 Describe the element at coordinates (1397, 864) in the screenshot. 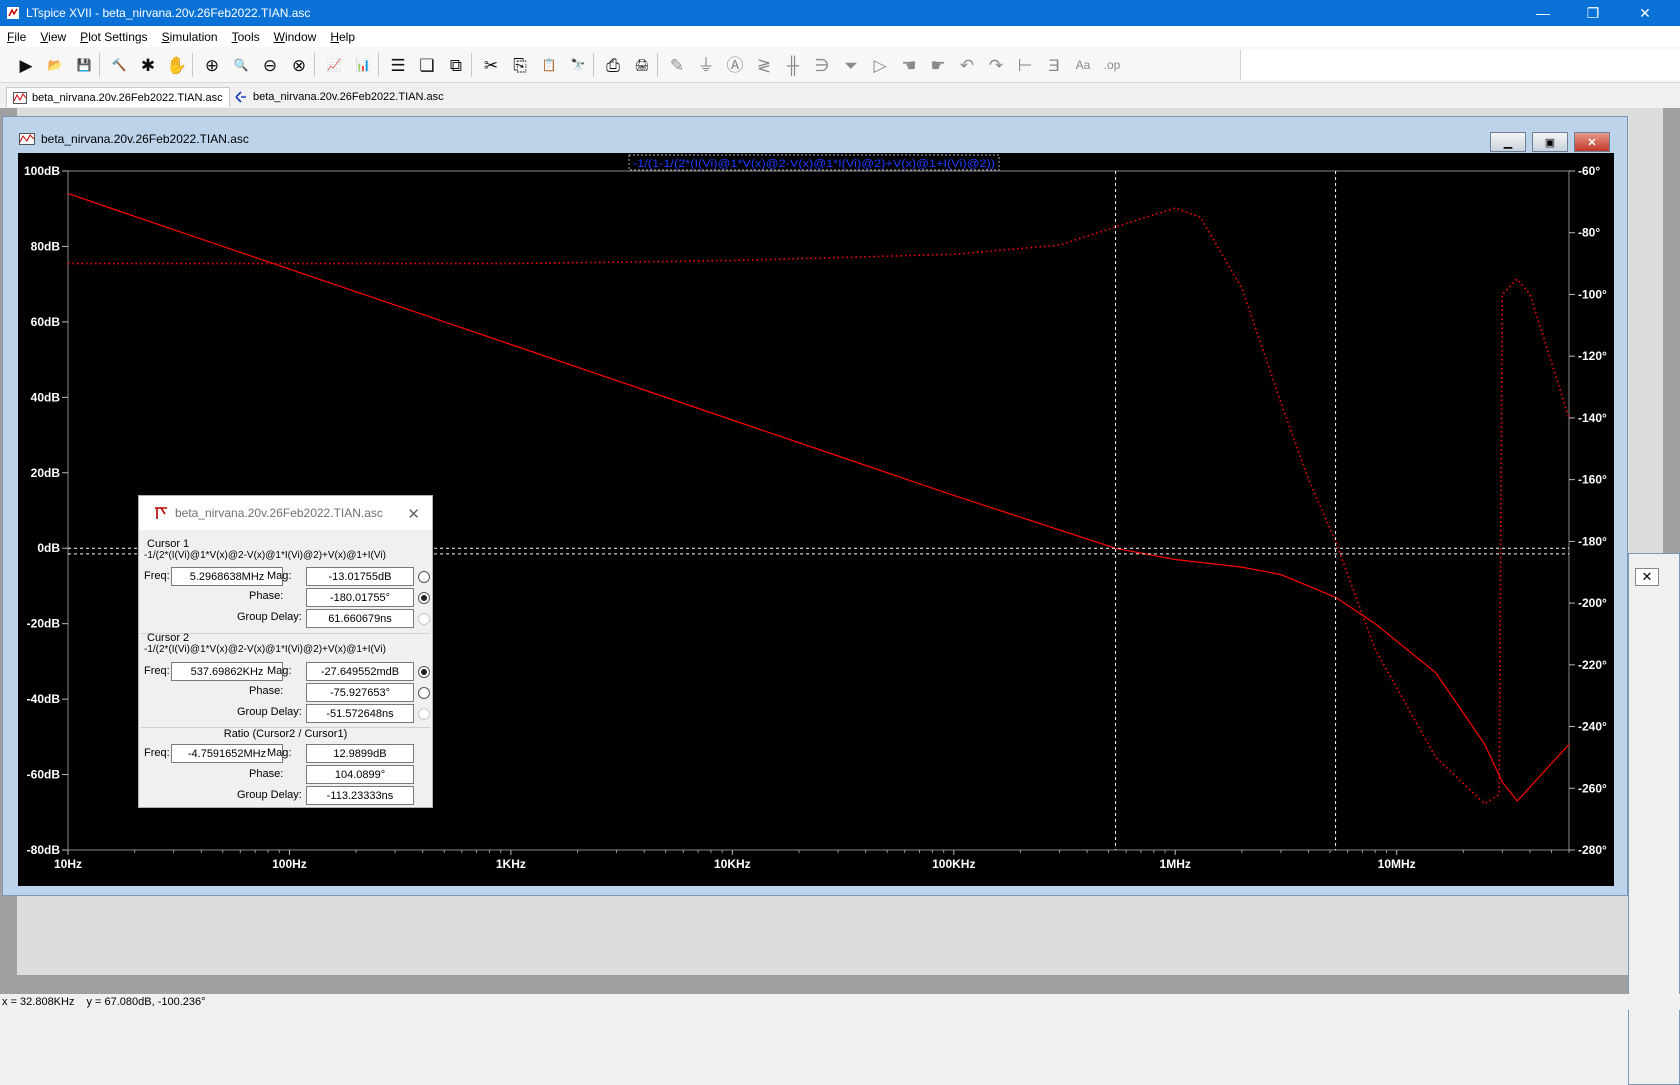

I see `x-tick-label: 10MHz` at that location.